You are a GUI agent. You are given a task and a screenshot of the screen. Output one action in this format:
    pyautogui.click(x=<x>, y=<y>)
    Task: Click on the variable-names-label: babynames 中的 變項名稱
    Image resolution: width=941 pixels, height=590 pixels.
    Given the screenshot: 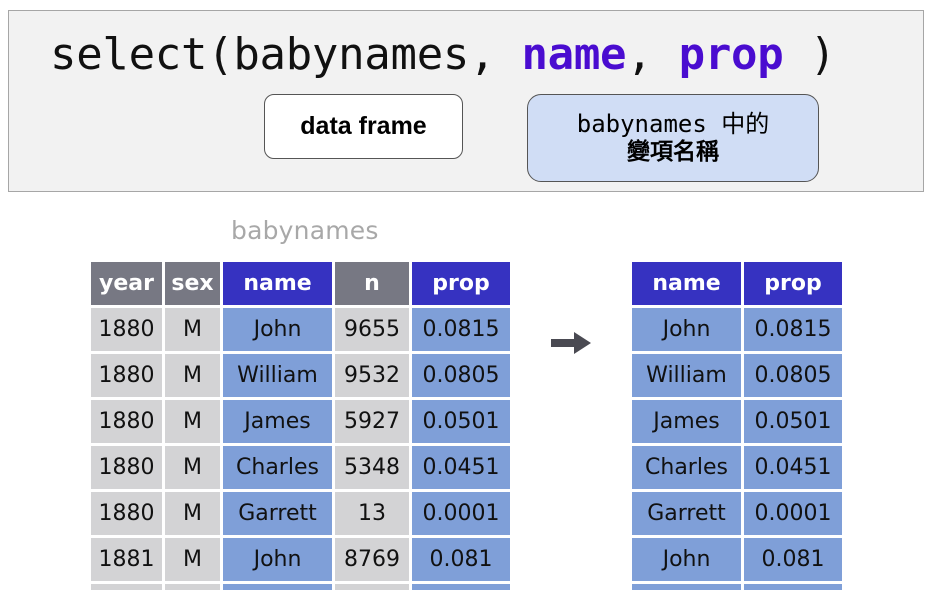 What is the action you would take?
    pyautogui.click(x=673, y=138)
    